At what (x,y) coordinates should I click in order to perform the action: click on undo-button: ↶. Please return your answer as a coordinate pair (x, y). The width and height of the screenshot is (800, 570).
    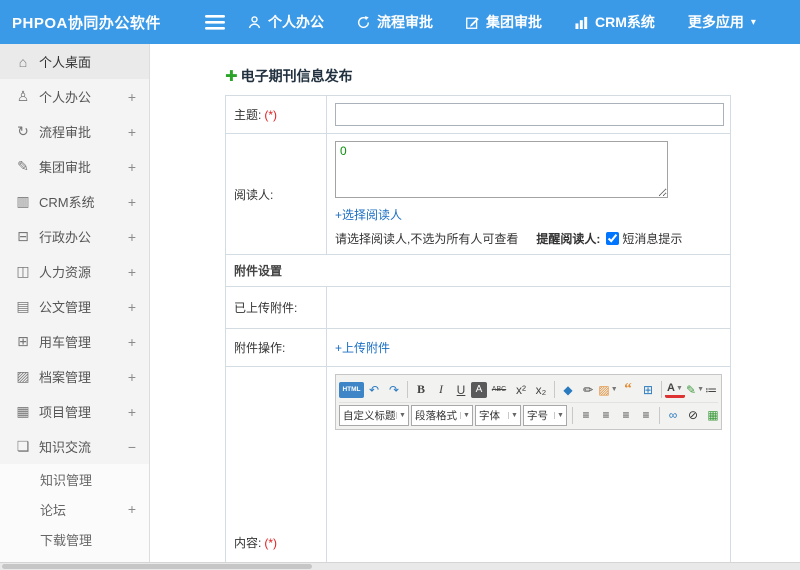
    Looking at the image, I should click on (374, 389).